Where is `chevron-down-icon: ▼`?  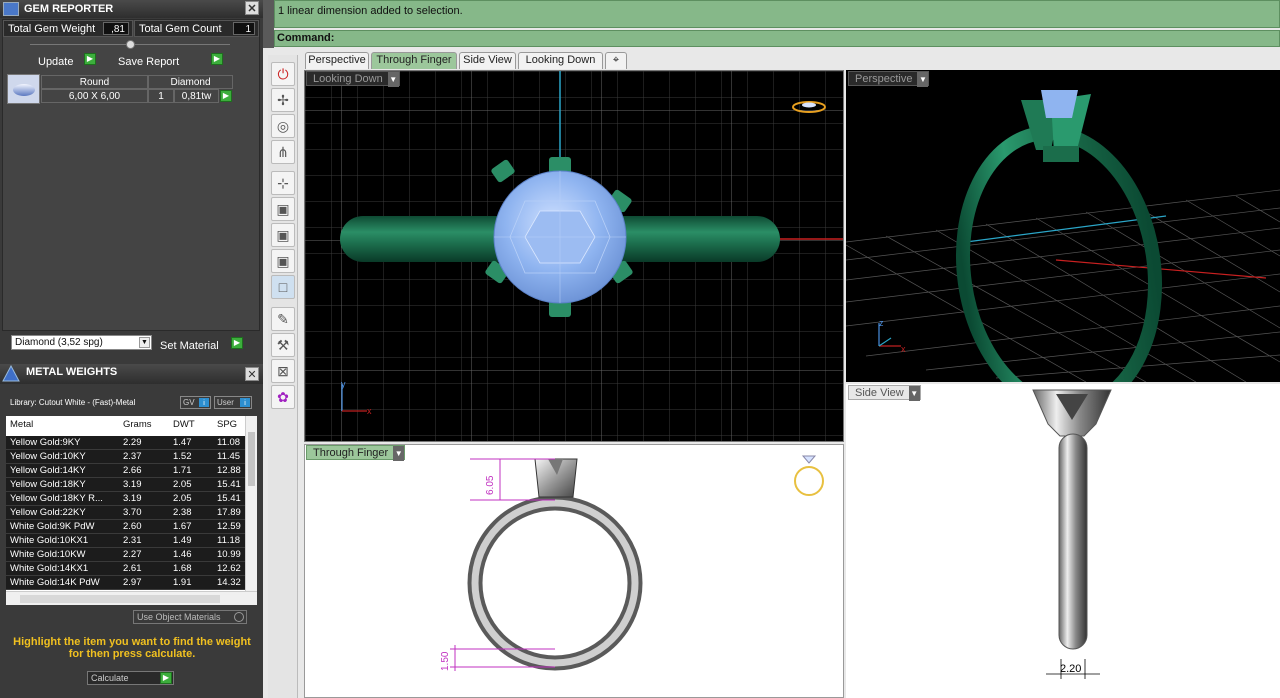
chevron-down-icon: ▼ is located at coordinates (393, 79).